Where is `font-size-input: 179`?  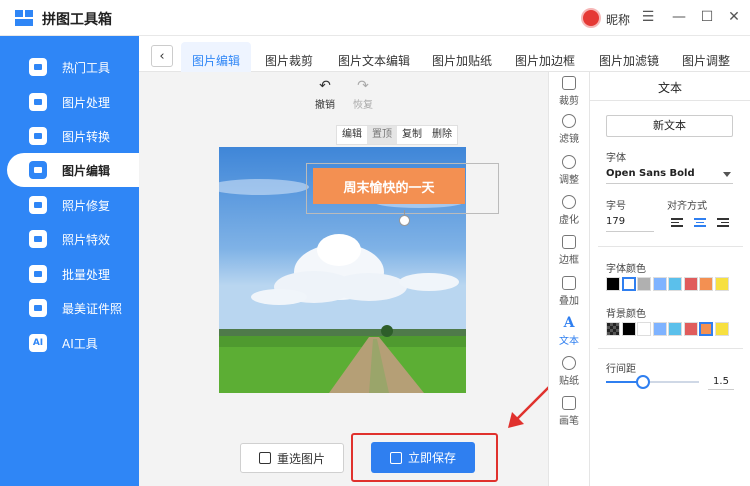 font-size-input: 179 is located at coordinates (630, 223).